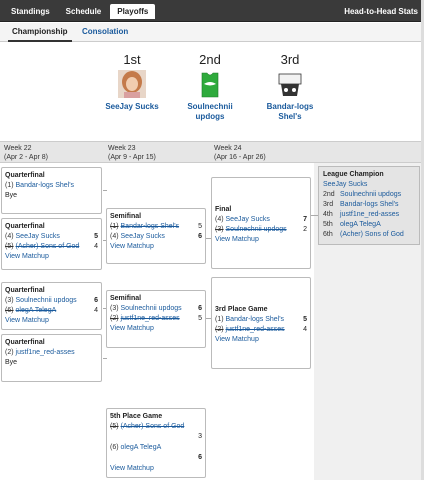  I want to click on place-label: 3rd, so click(290, 59).